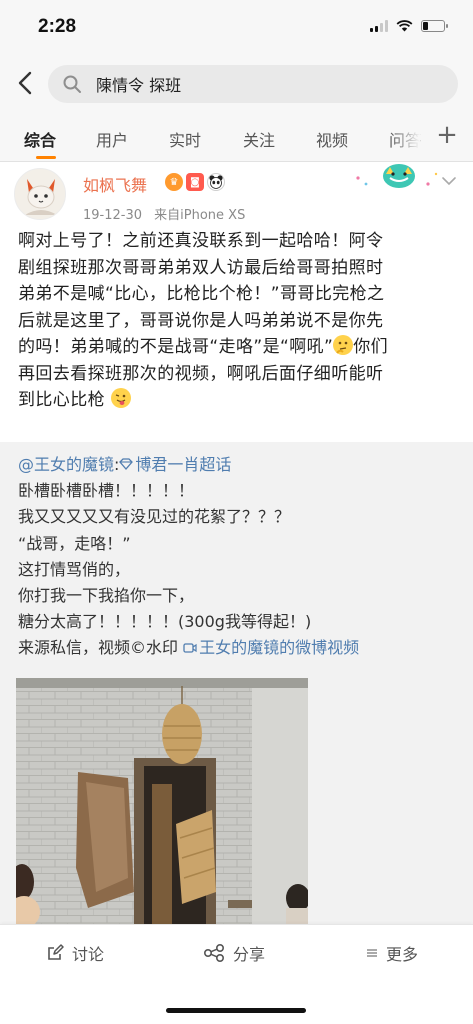  What do you see at coordinates (405, 136) in the screenshot?
I see `tabs-fade` at bounding box center [405, 136].